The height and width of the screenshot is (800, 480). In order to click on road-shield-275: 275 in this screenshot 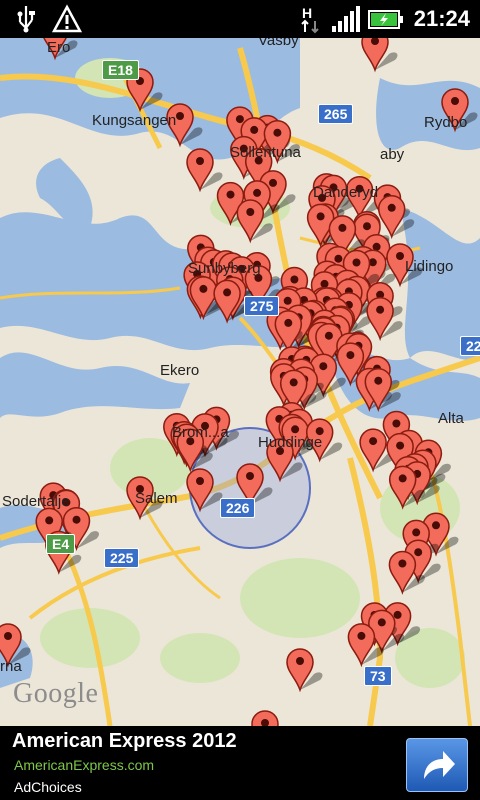, I will do `click(262, 306)`.